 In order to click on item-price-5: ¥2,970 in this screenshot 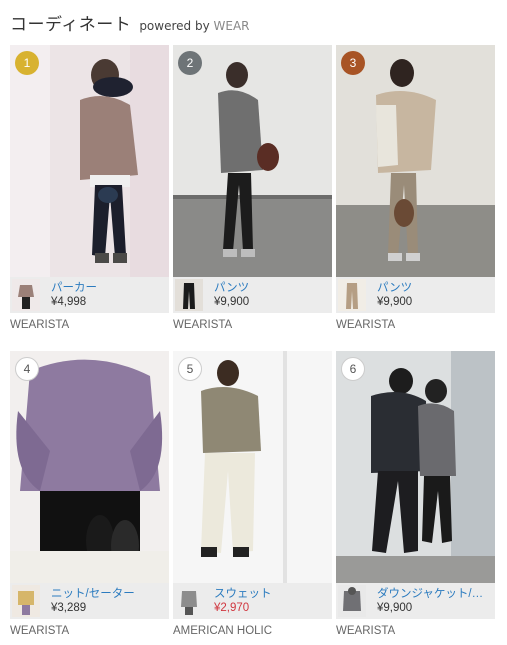, I will do `click(232, 608)`.